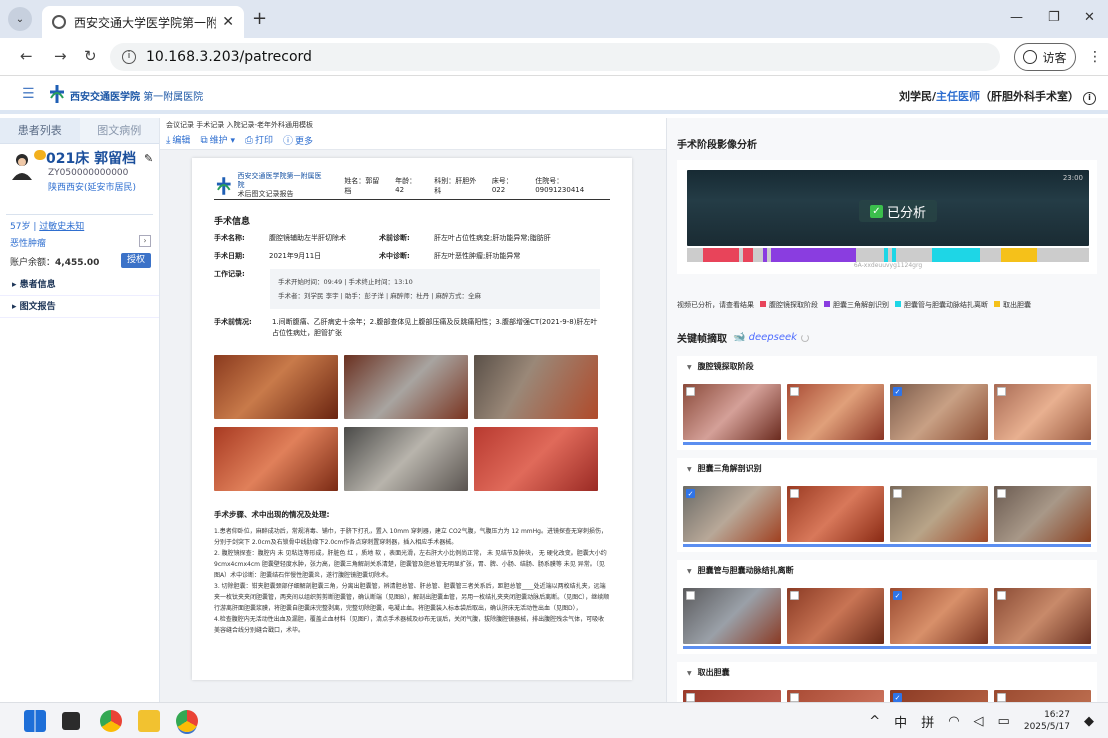 This screenshot has height=738, width=1108. What do you see at coordinates (129, 57) in the screenshot?
I see `site-info-icon: i` at bounding box center [129, 57].